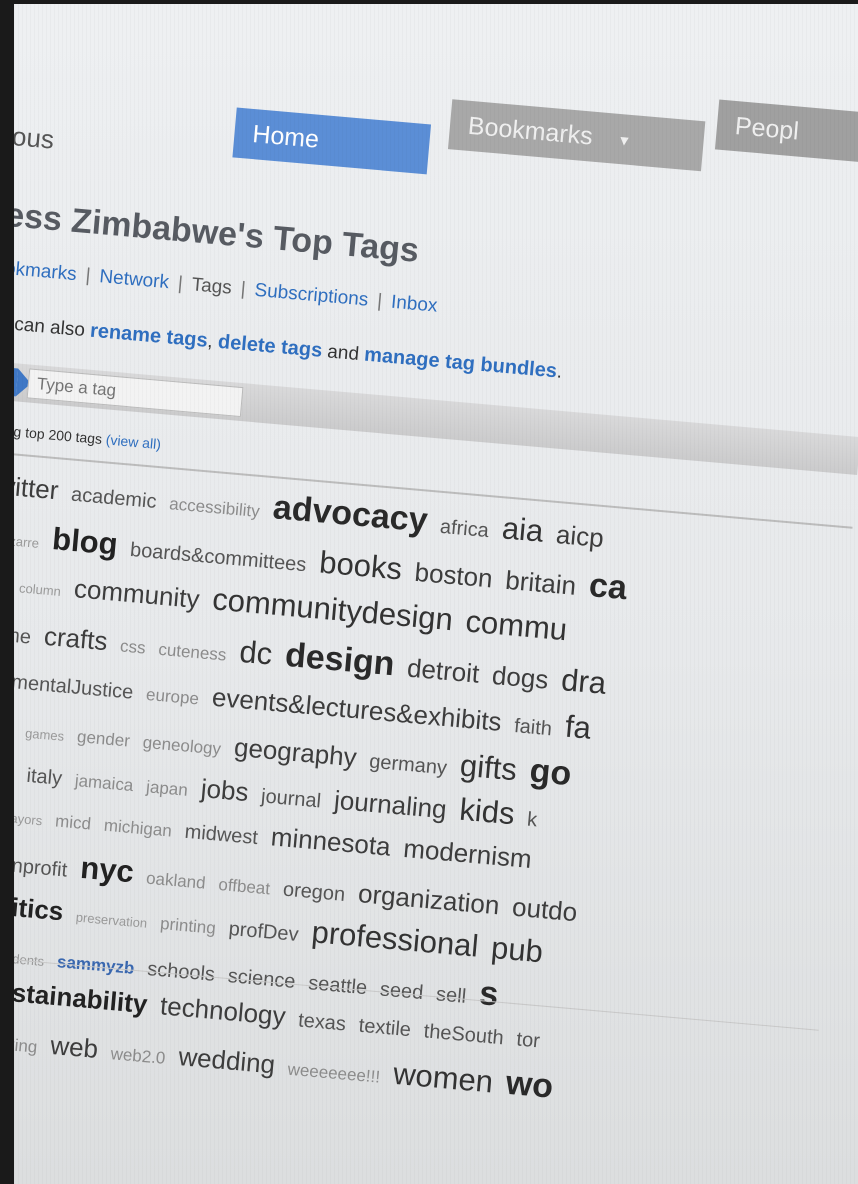 This screenshot has width=858, height=1184. What do you see at coordinates (148, 336) in the screenshot?
I see `rename-tags-link: rename tags` at bounding box center [148, 336].